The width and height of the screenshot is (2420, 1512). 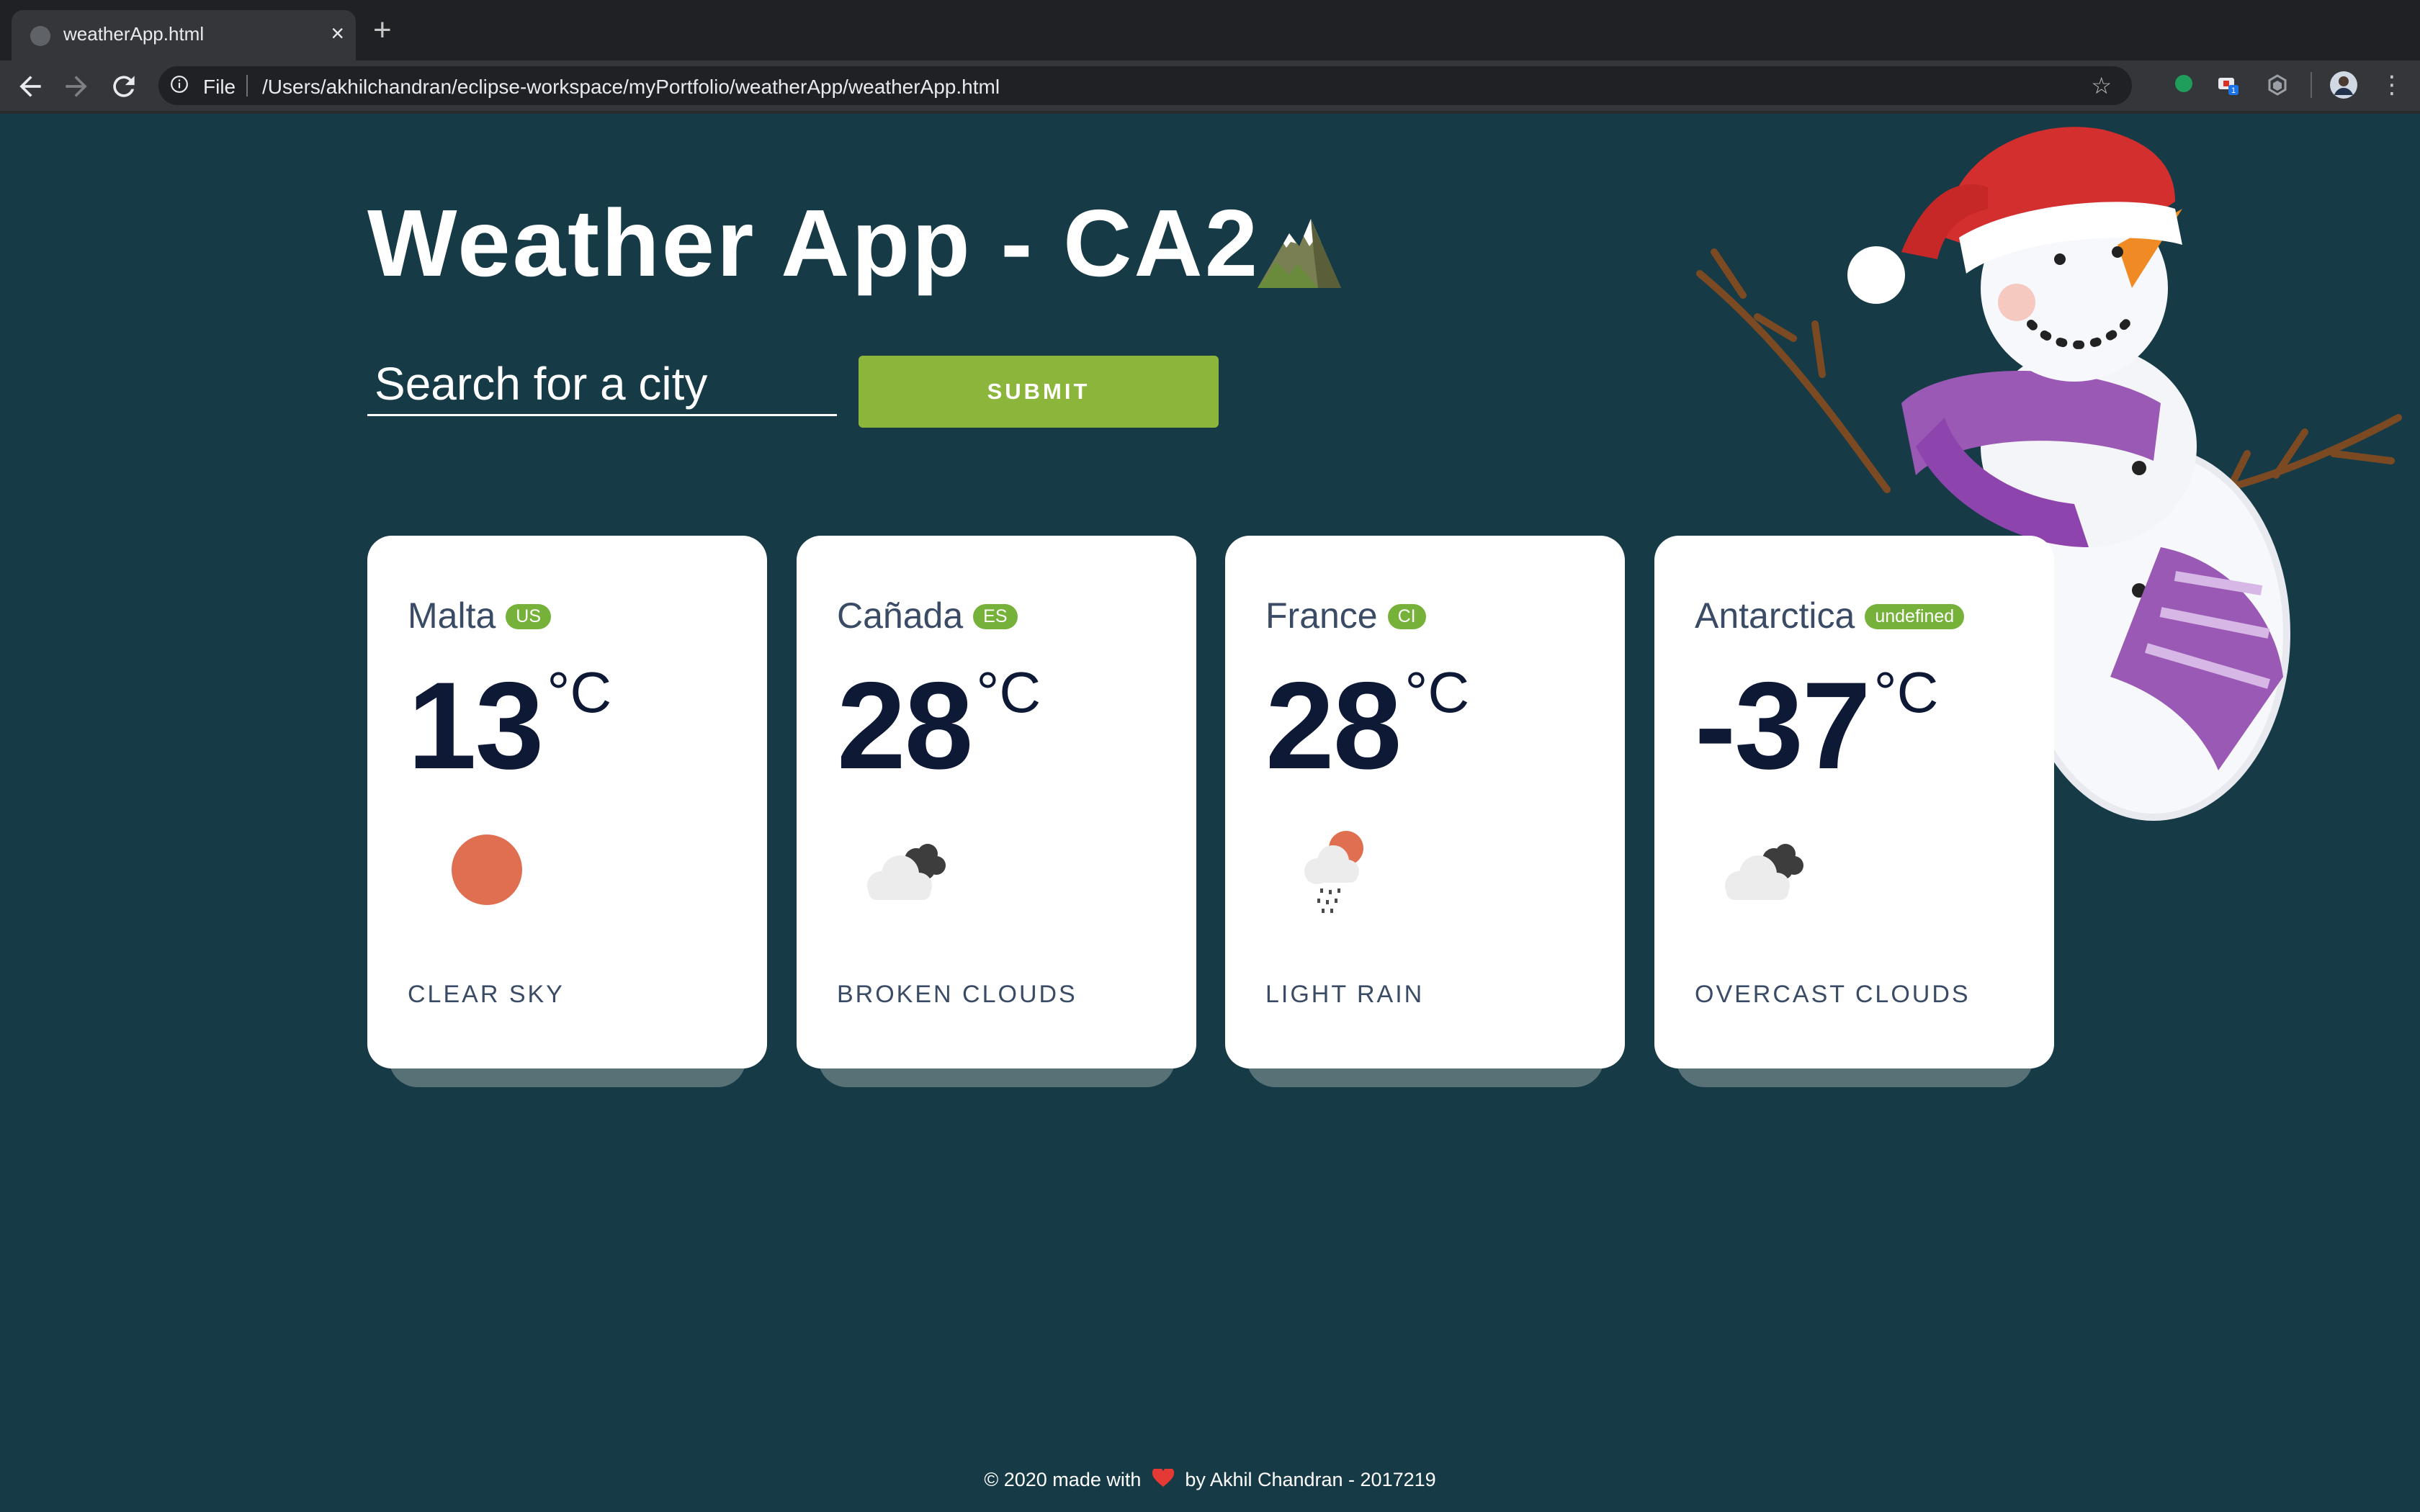 What do you see at coordinates (2183, 84) in the screenshot?
I see `green-extension-icon` at bounding box center [2183, 84].